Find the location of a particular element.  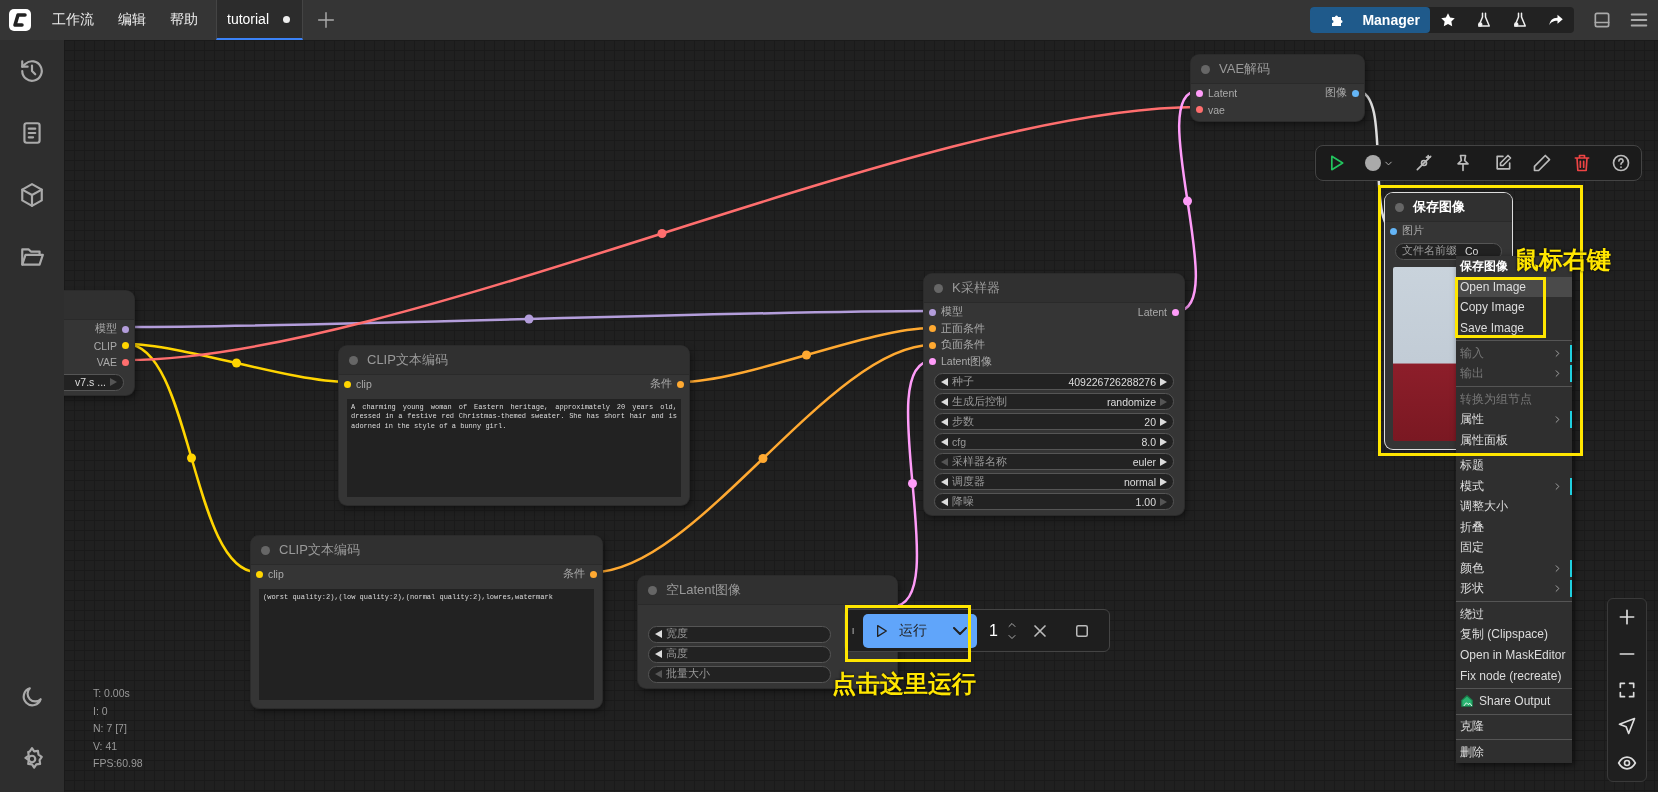

batch-count-input: 1 is located at coordinates (1003, 630).